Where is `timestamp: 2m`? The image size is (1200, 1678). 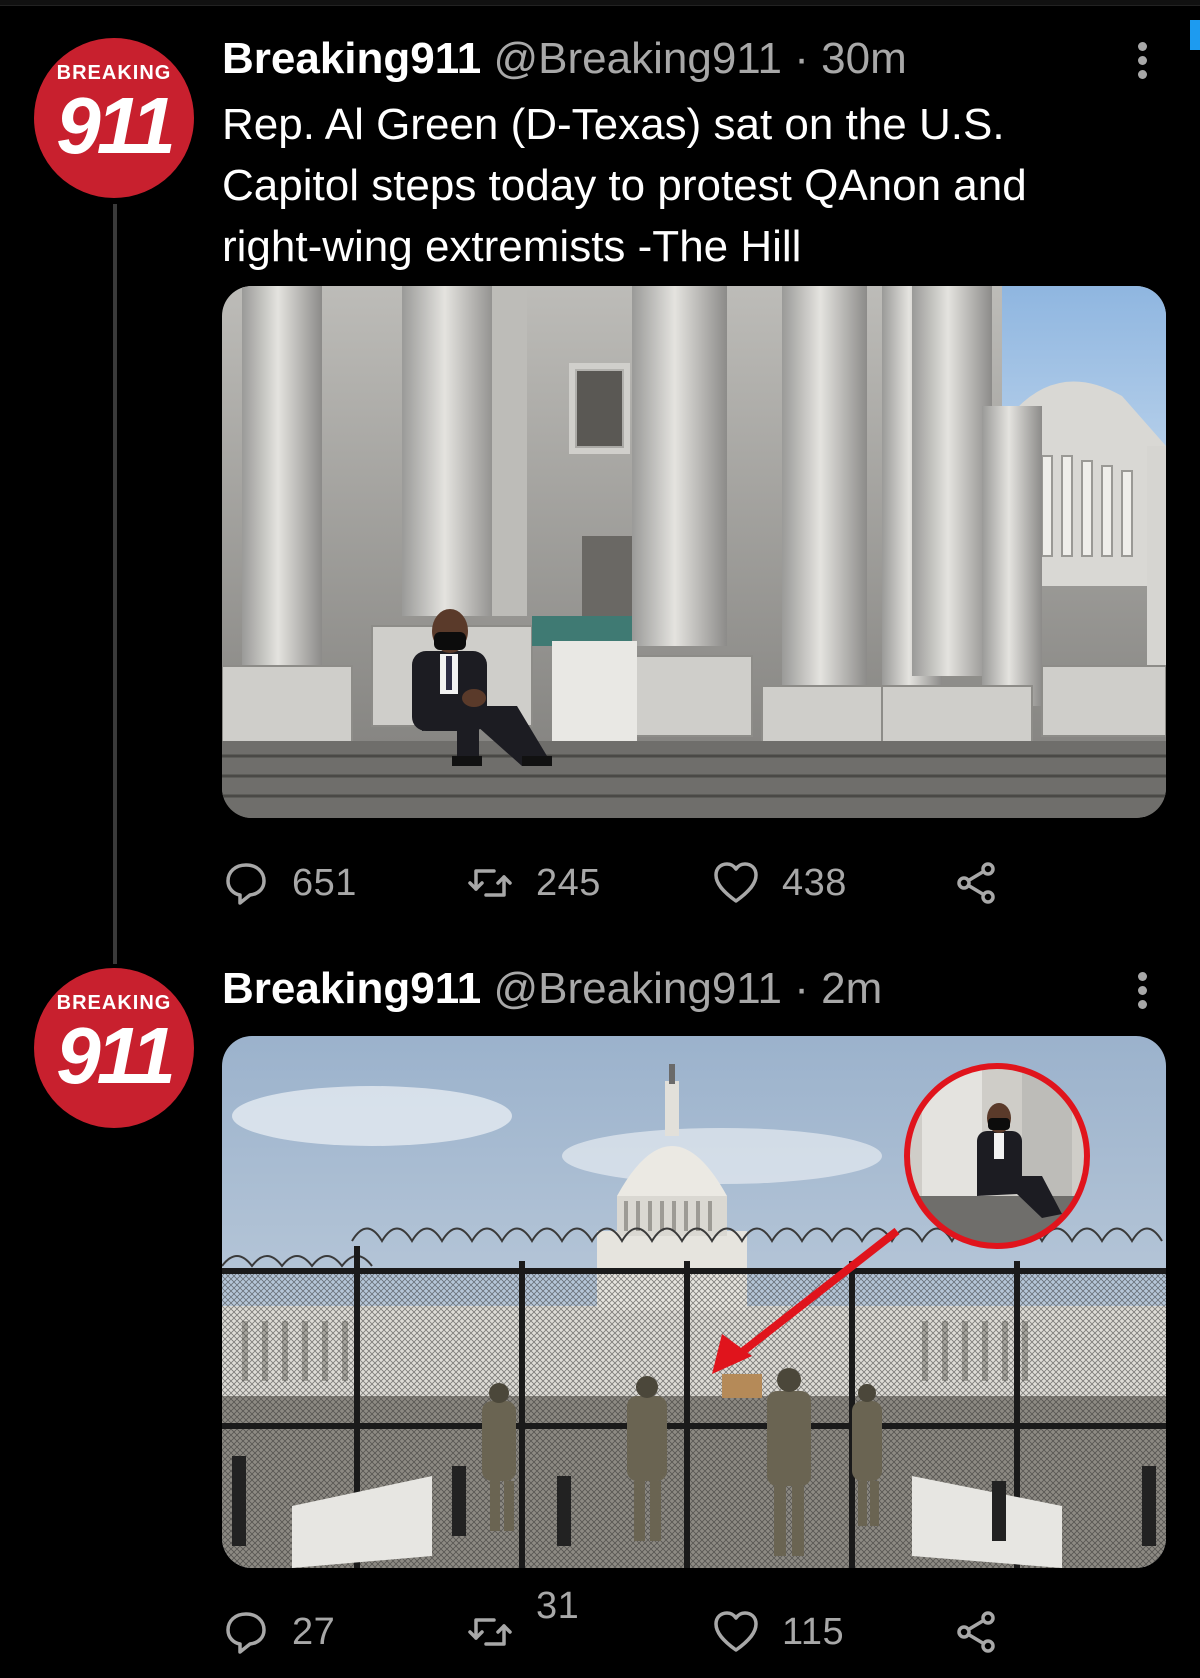 timestamp: 2m is located at coordinates (851, 988).